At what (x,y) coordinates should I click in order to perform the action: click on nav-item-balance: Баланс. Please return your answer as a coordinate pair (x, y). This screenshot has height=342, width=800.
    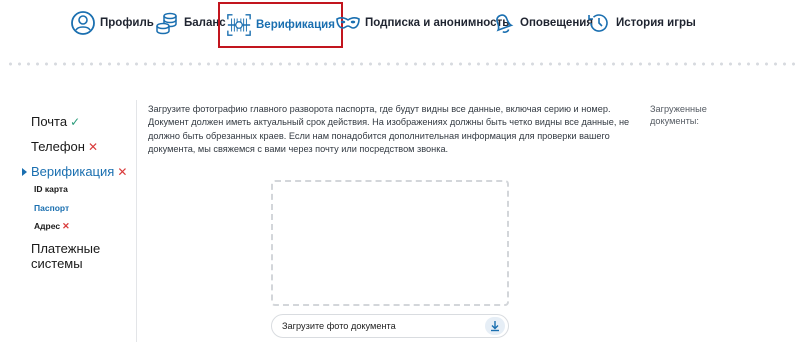
    Looking at the image, I should click on (190, 23).